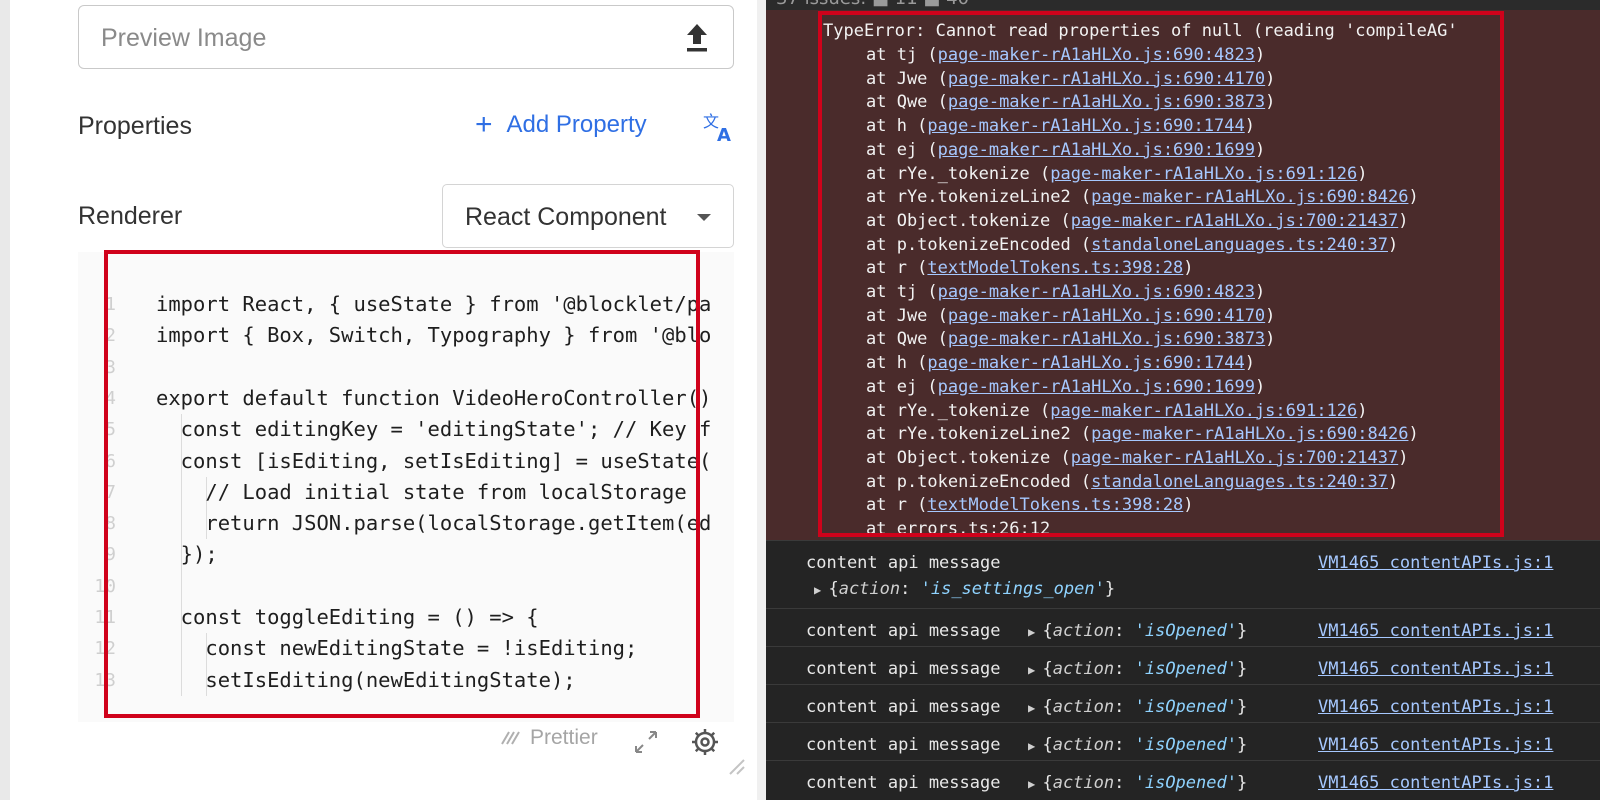  Describe the element at coordinates (5, 400) in the screenshot. I see `left-edge-strip` at that location.